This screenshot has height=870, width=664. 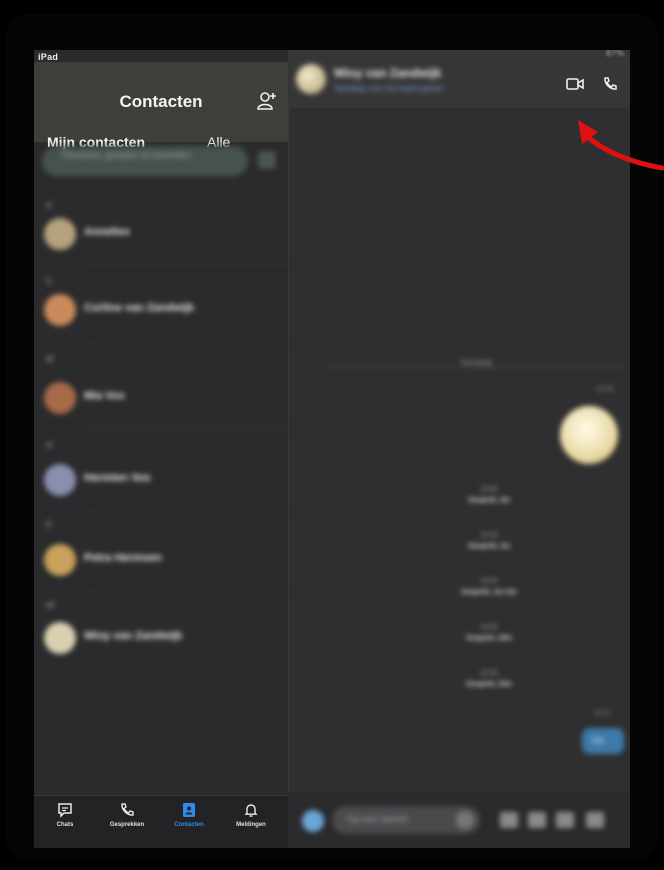 I want to click on contact-row: Mia Vos, so click(x=161, y=399).